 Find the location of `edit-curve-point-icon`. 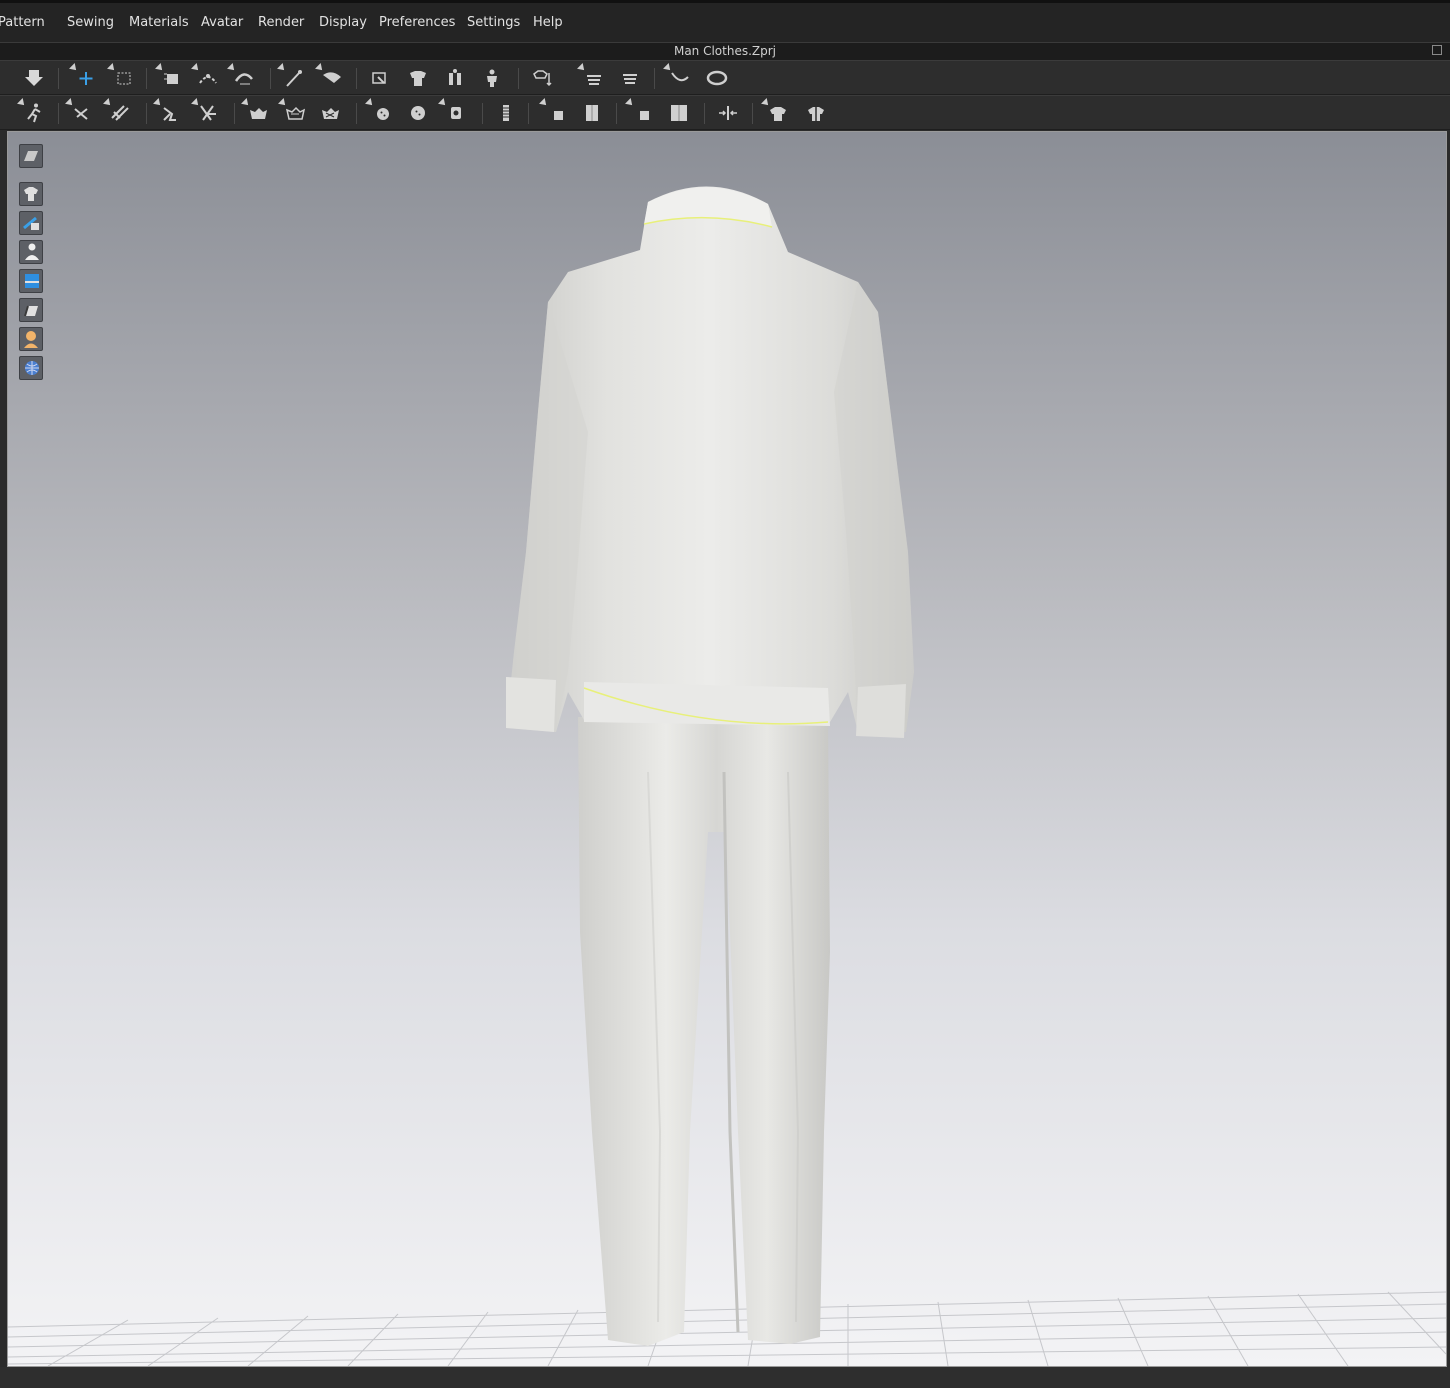

edit-curve-point-icon is located at coordinates (205, 76).